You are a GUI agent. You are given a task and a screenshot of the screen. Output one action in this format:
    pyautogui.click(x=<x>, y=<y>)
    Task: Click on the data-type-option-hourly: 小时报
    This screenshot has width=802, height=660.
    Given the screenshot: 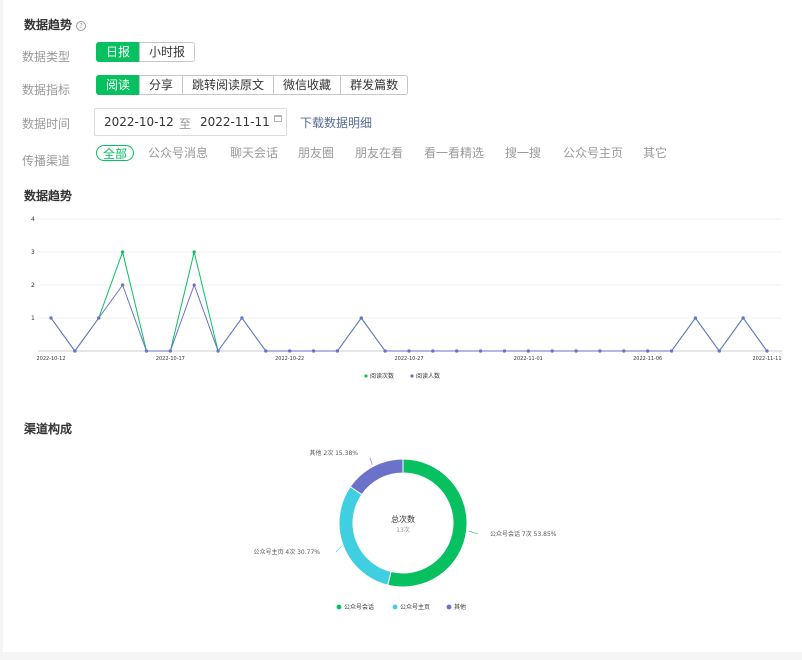 What is the action you would take?
    pyautogui.click(x=167, y=52)
    